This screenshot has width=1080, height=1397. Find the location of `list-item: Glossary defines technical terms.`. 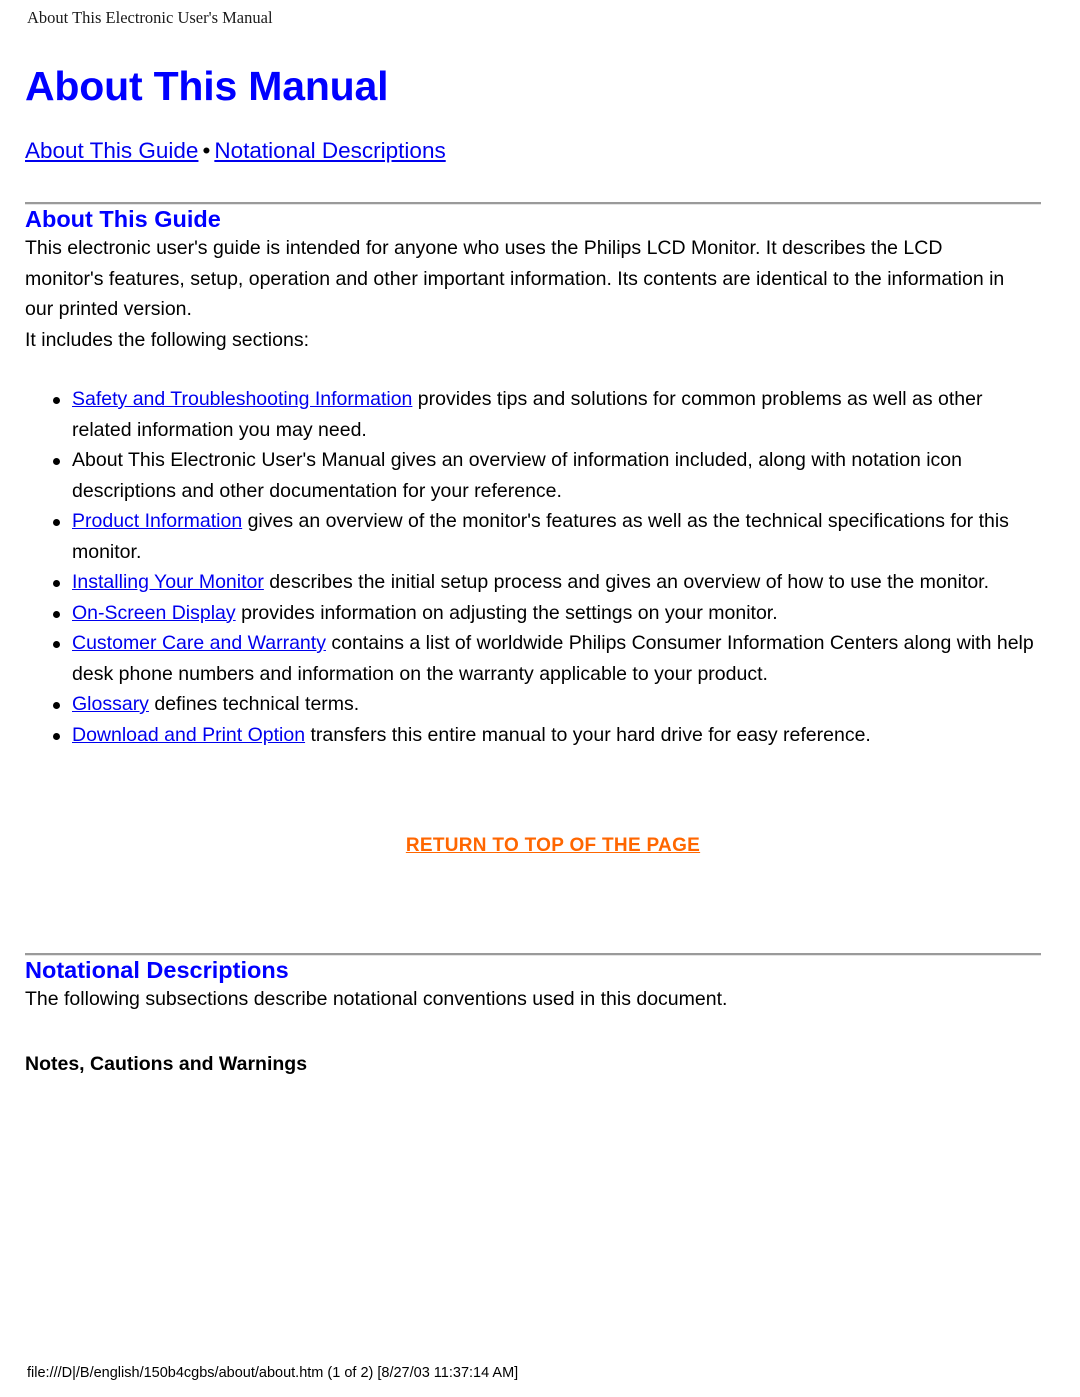

list-item: Glossary defines technical terms. is located at coordinates (533, 704).